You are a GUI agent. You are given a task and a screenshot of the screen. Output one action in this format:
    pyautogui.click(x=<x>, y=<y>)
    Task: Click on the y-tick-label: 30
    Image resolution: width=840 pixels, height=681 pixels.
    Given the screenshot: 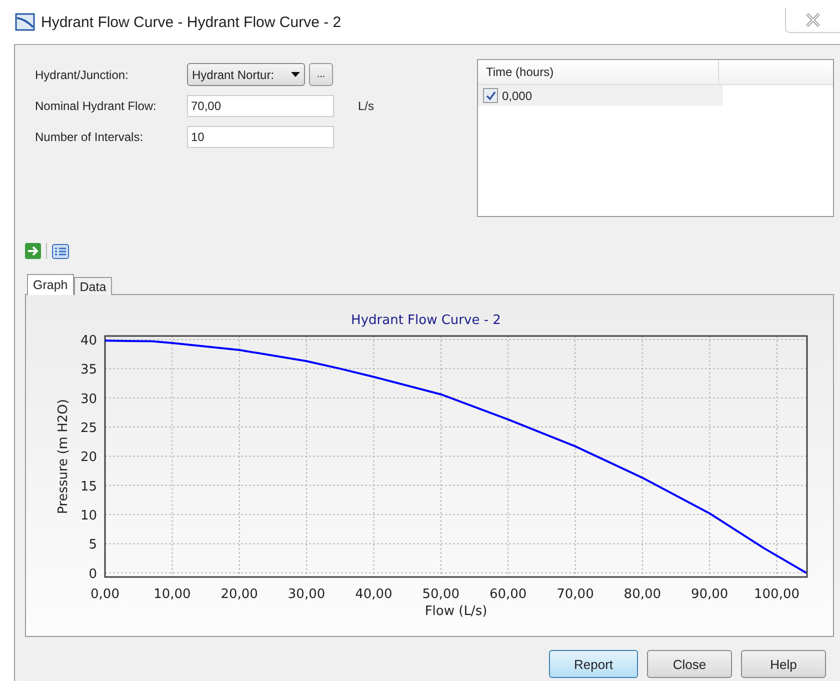 What is the action you would take?
    pyautogui.click(x=88, y=399)
    